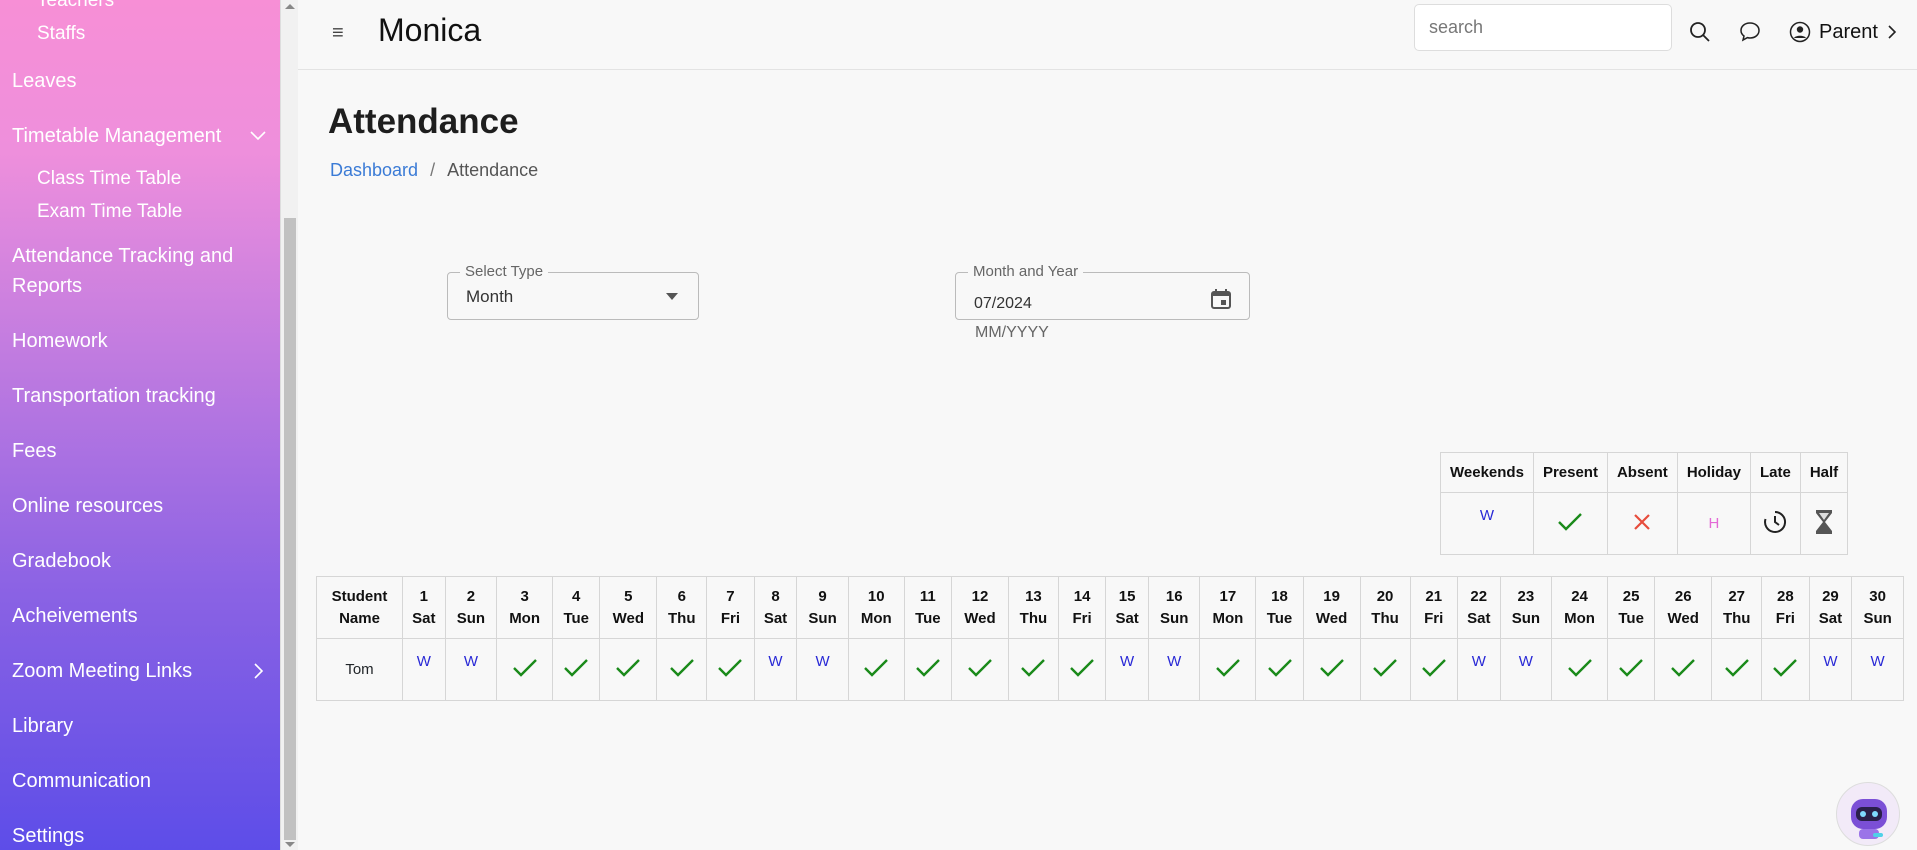 This screenshot has width=1917, height=850. What do you see at coordinates (1570, 472) in the screenshot?
I see `legend-header-present: Present` at bounding box center [1570, 472].